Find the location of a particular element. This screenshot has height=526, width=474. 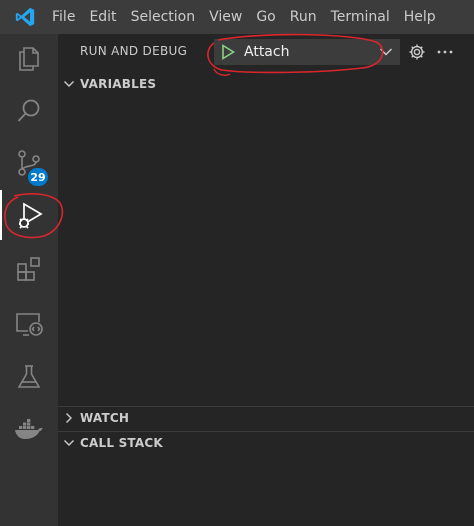

ellipsis-icon is located at coordinates (445, 52).